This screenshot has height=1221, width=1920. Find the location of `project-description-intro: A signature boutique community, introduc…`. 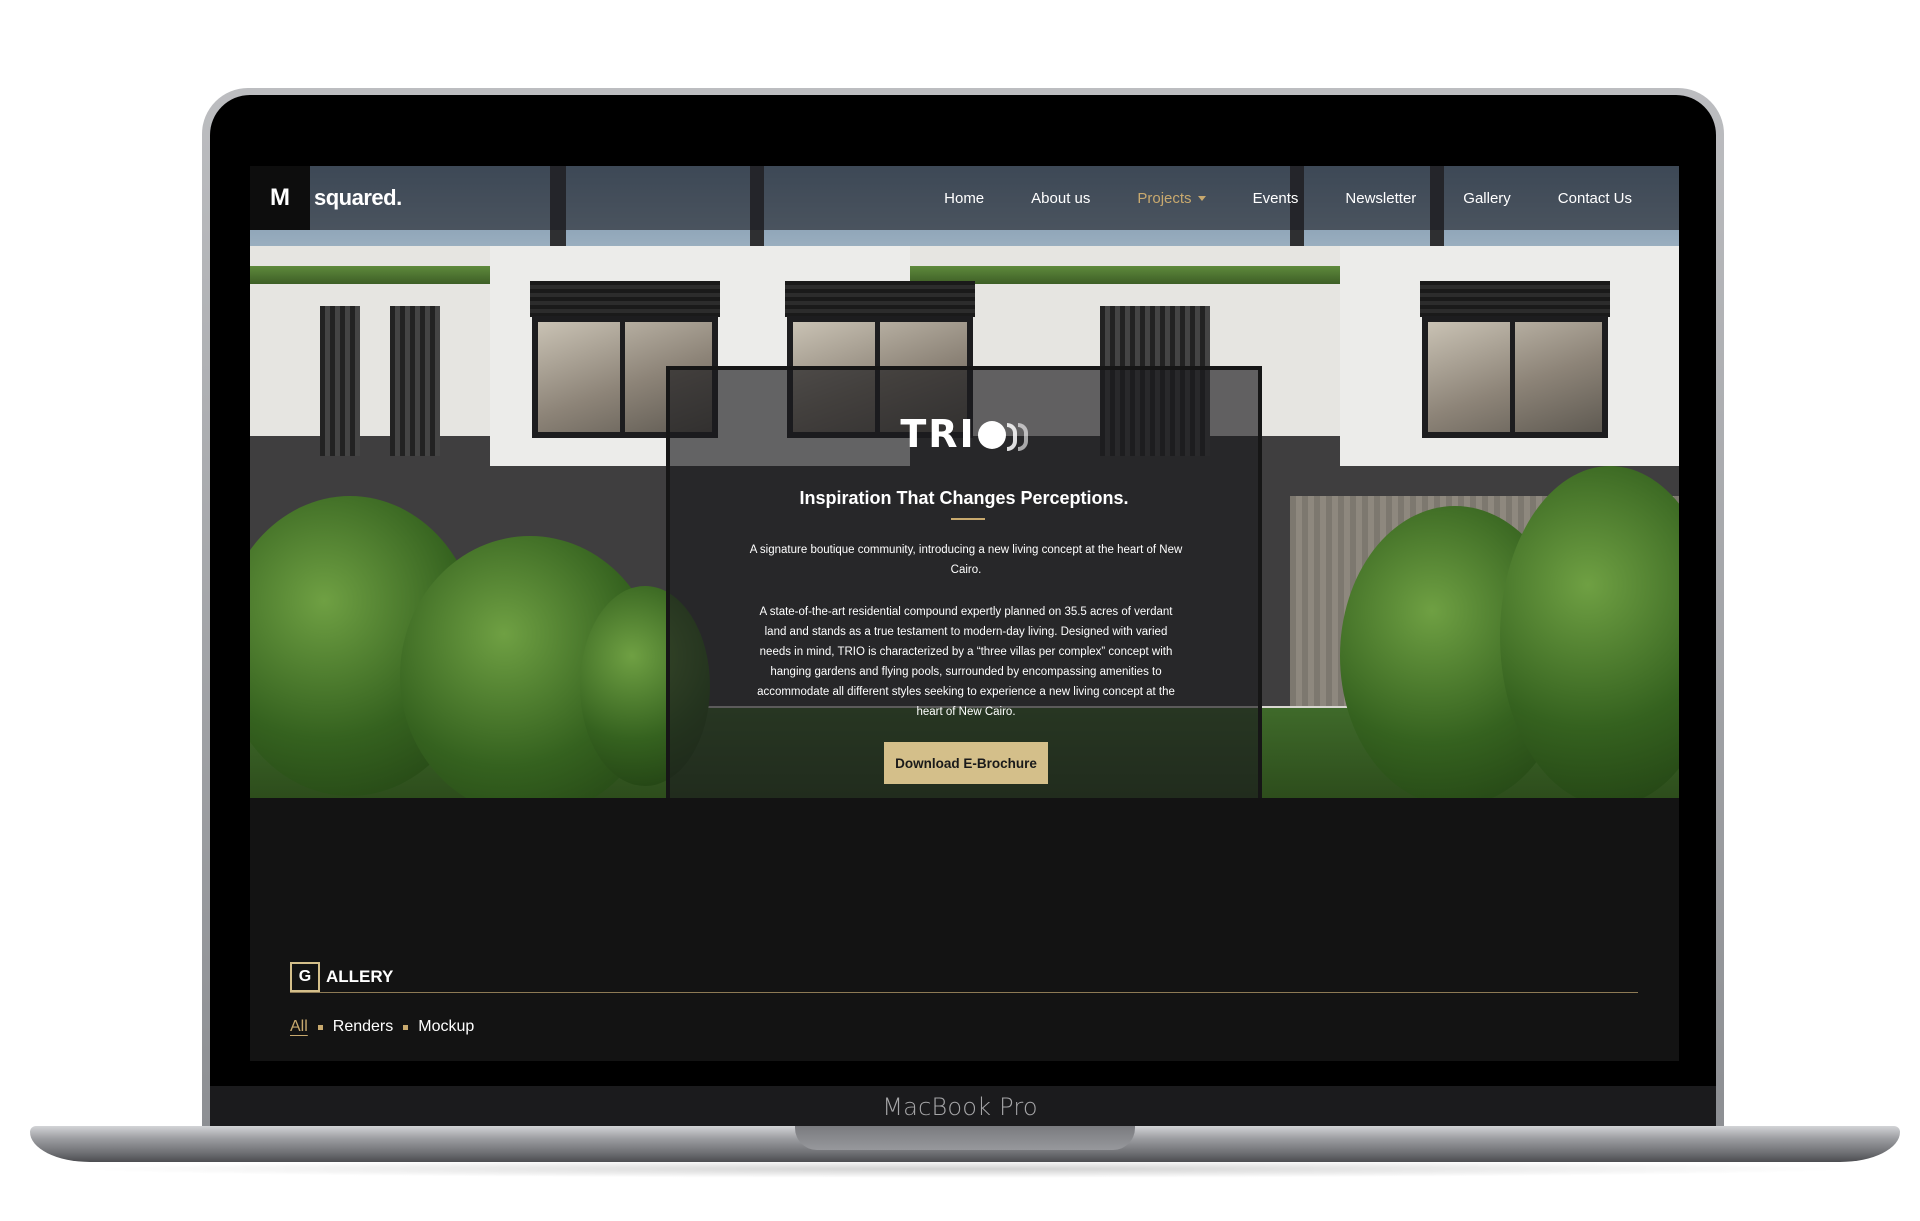

project-description-intro: A signature boutique community, introduc… is located at coordinates (966, 560).